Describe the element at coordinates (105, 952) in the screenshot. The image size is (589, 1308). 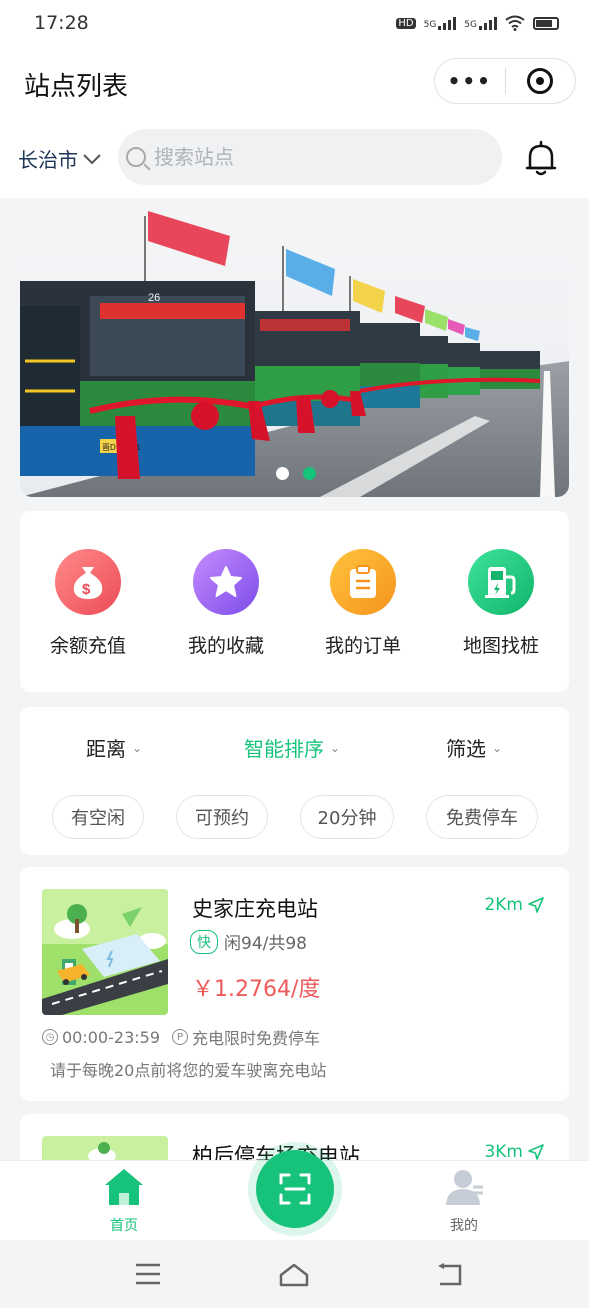
I see `station-thumbnail` at that location.